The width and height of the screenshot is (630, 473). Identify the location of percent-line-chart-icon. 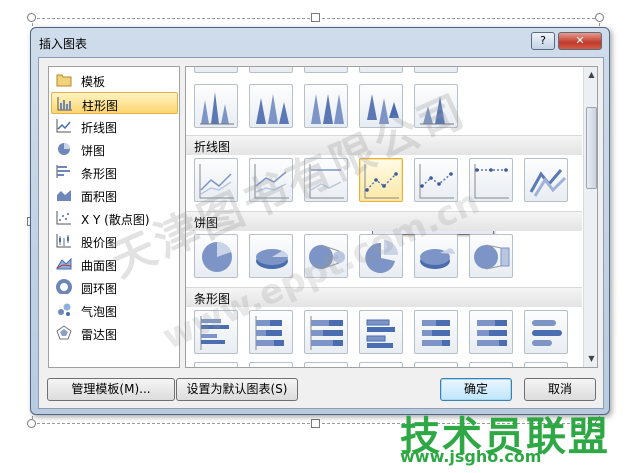
(326, 181).